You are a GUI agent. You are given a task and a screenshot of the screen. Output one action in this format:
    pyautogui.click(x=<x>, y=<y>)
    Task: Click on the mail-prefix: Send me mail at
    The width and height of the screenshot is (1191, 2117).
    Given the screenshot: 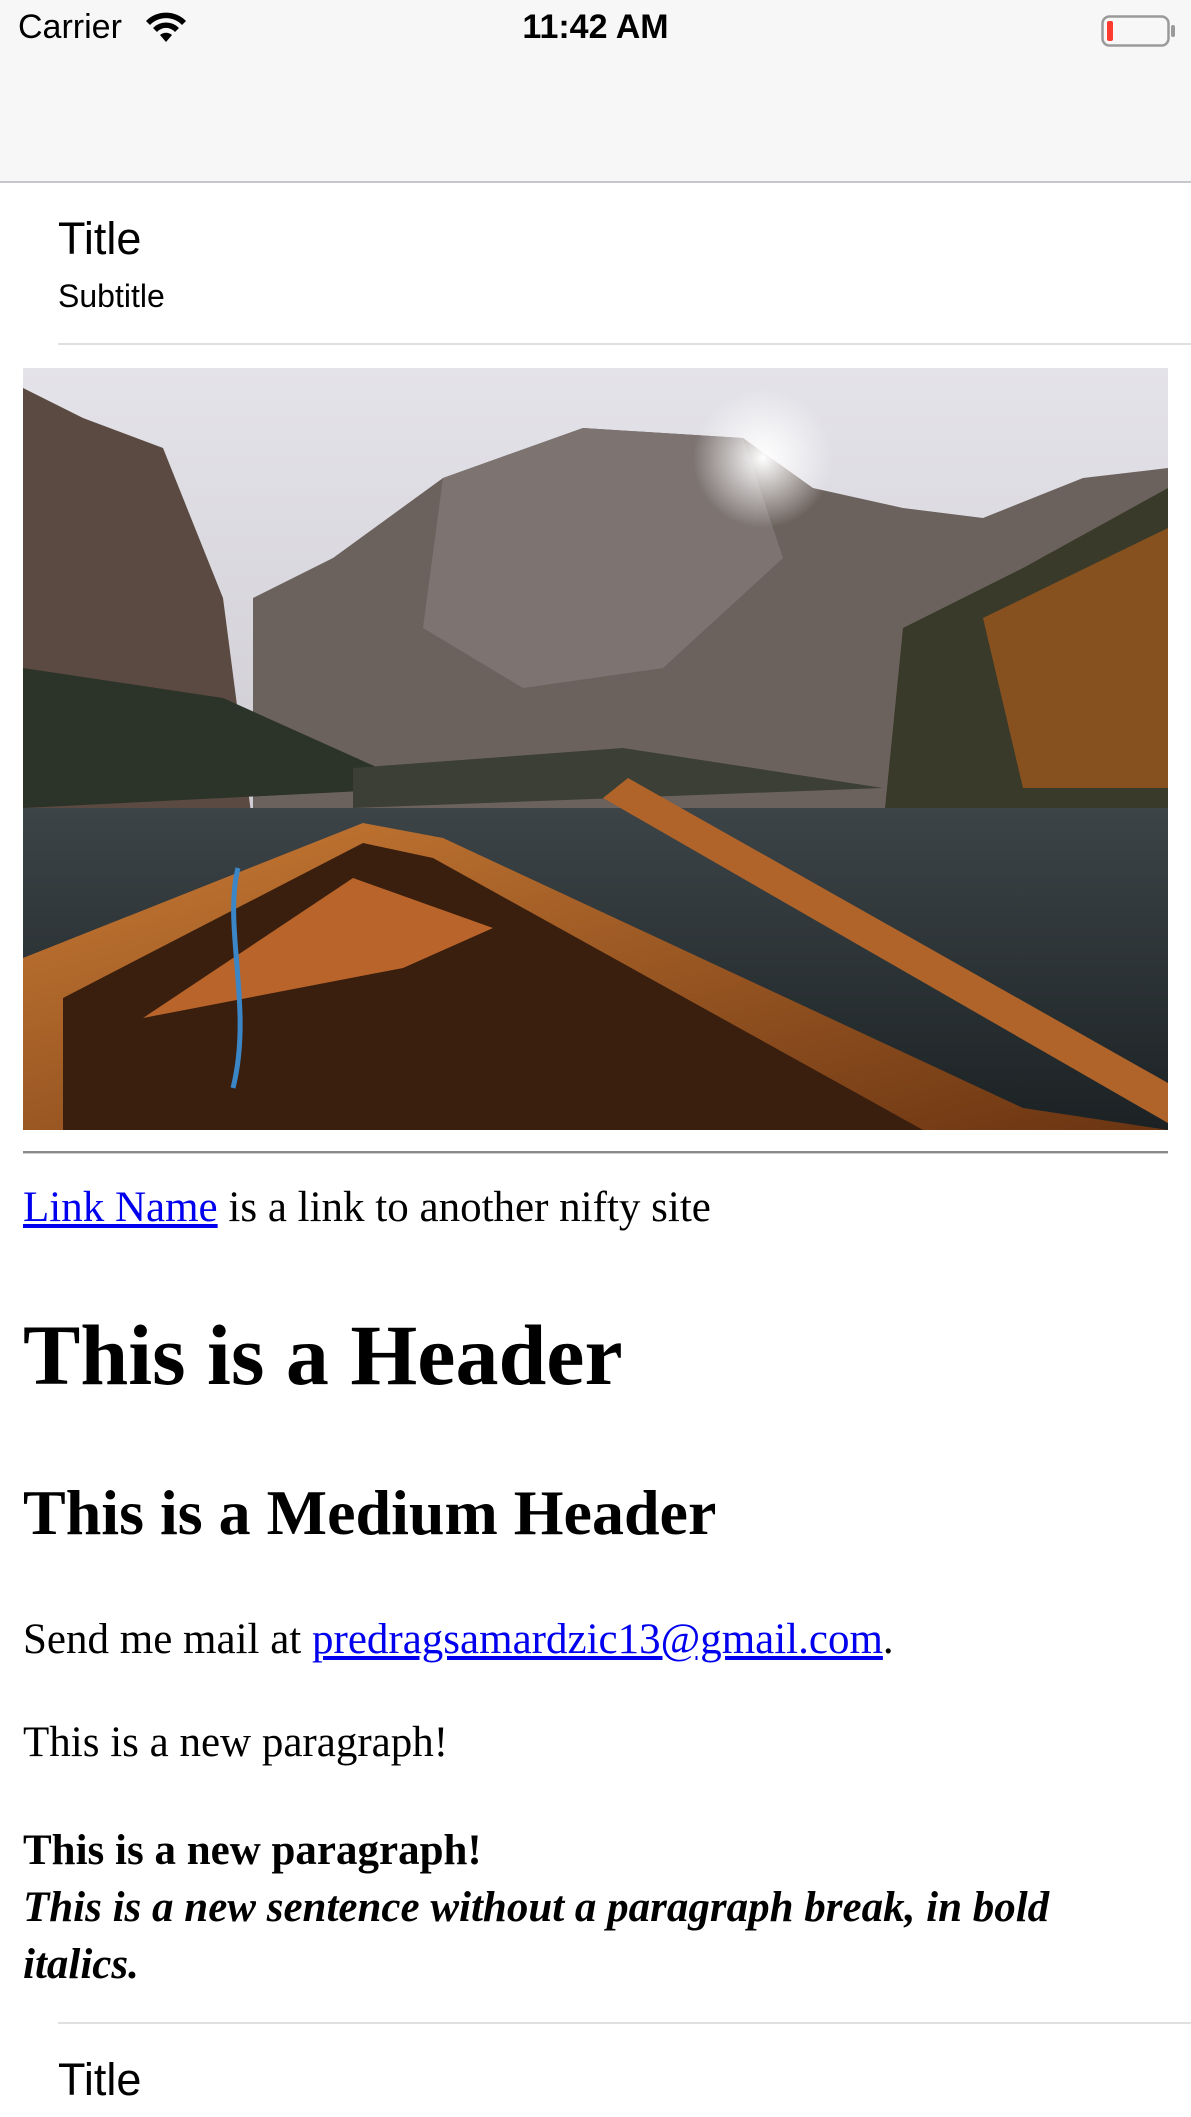 What is the action you would take?
    pyautogui.click(x=167, y=1639)
    